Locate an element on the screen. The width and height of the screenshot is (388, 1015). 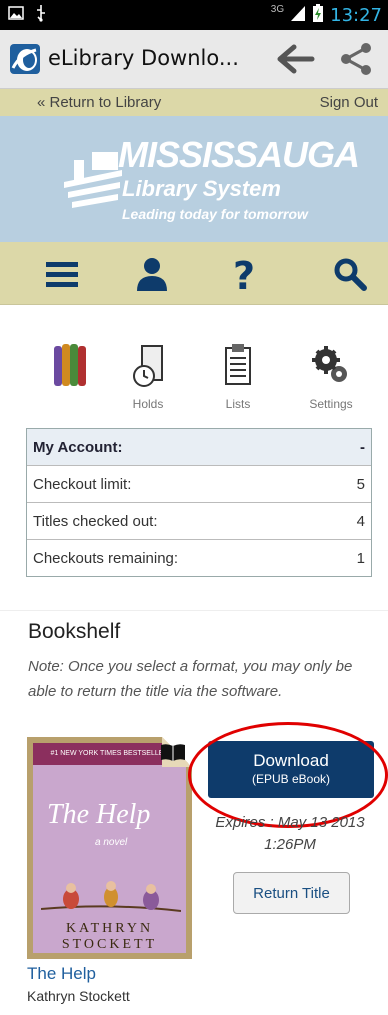
shortcut-settings: Settings is located at coordinates (331, 375).